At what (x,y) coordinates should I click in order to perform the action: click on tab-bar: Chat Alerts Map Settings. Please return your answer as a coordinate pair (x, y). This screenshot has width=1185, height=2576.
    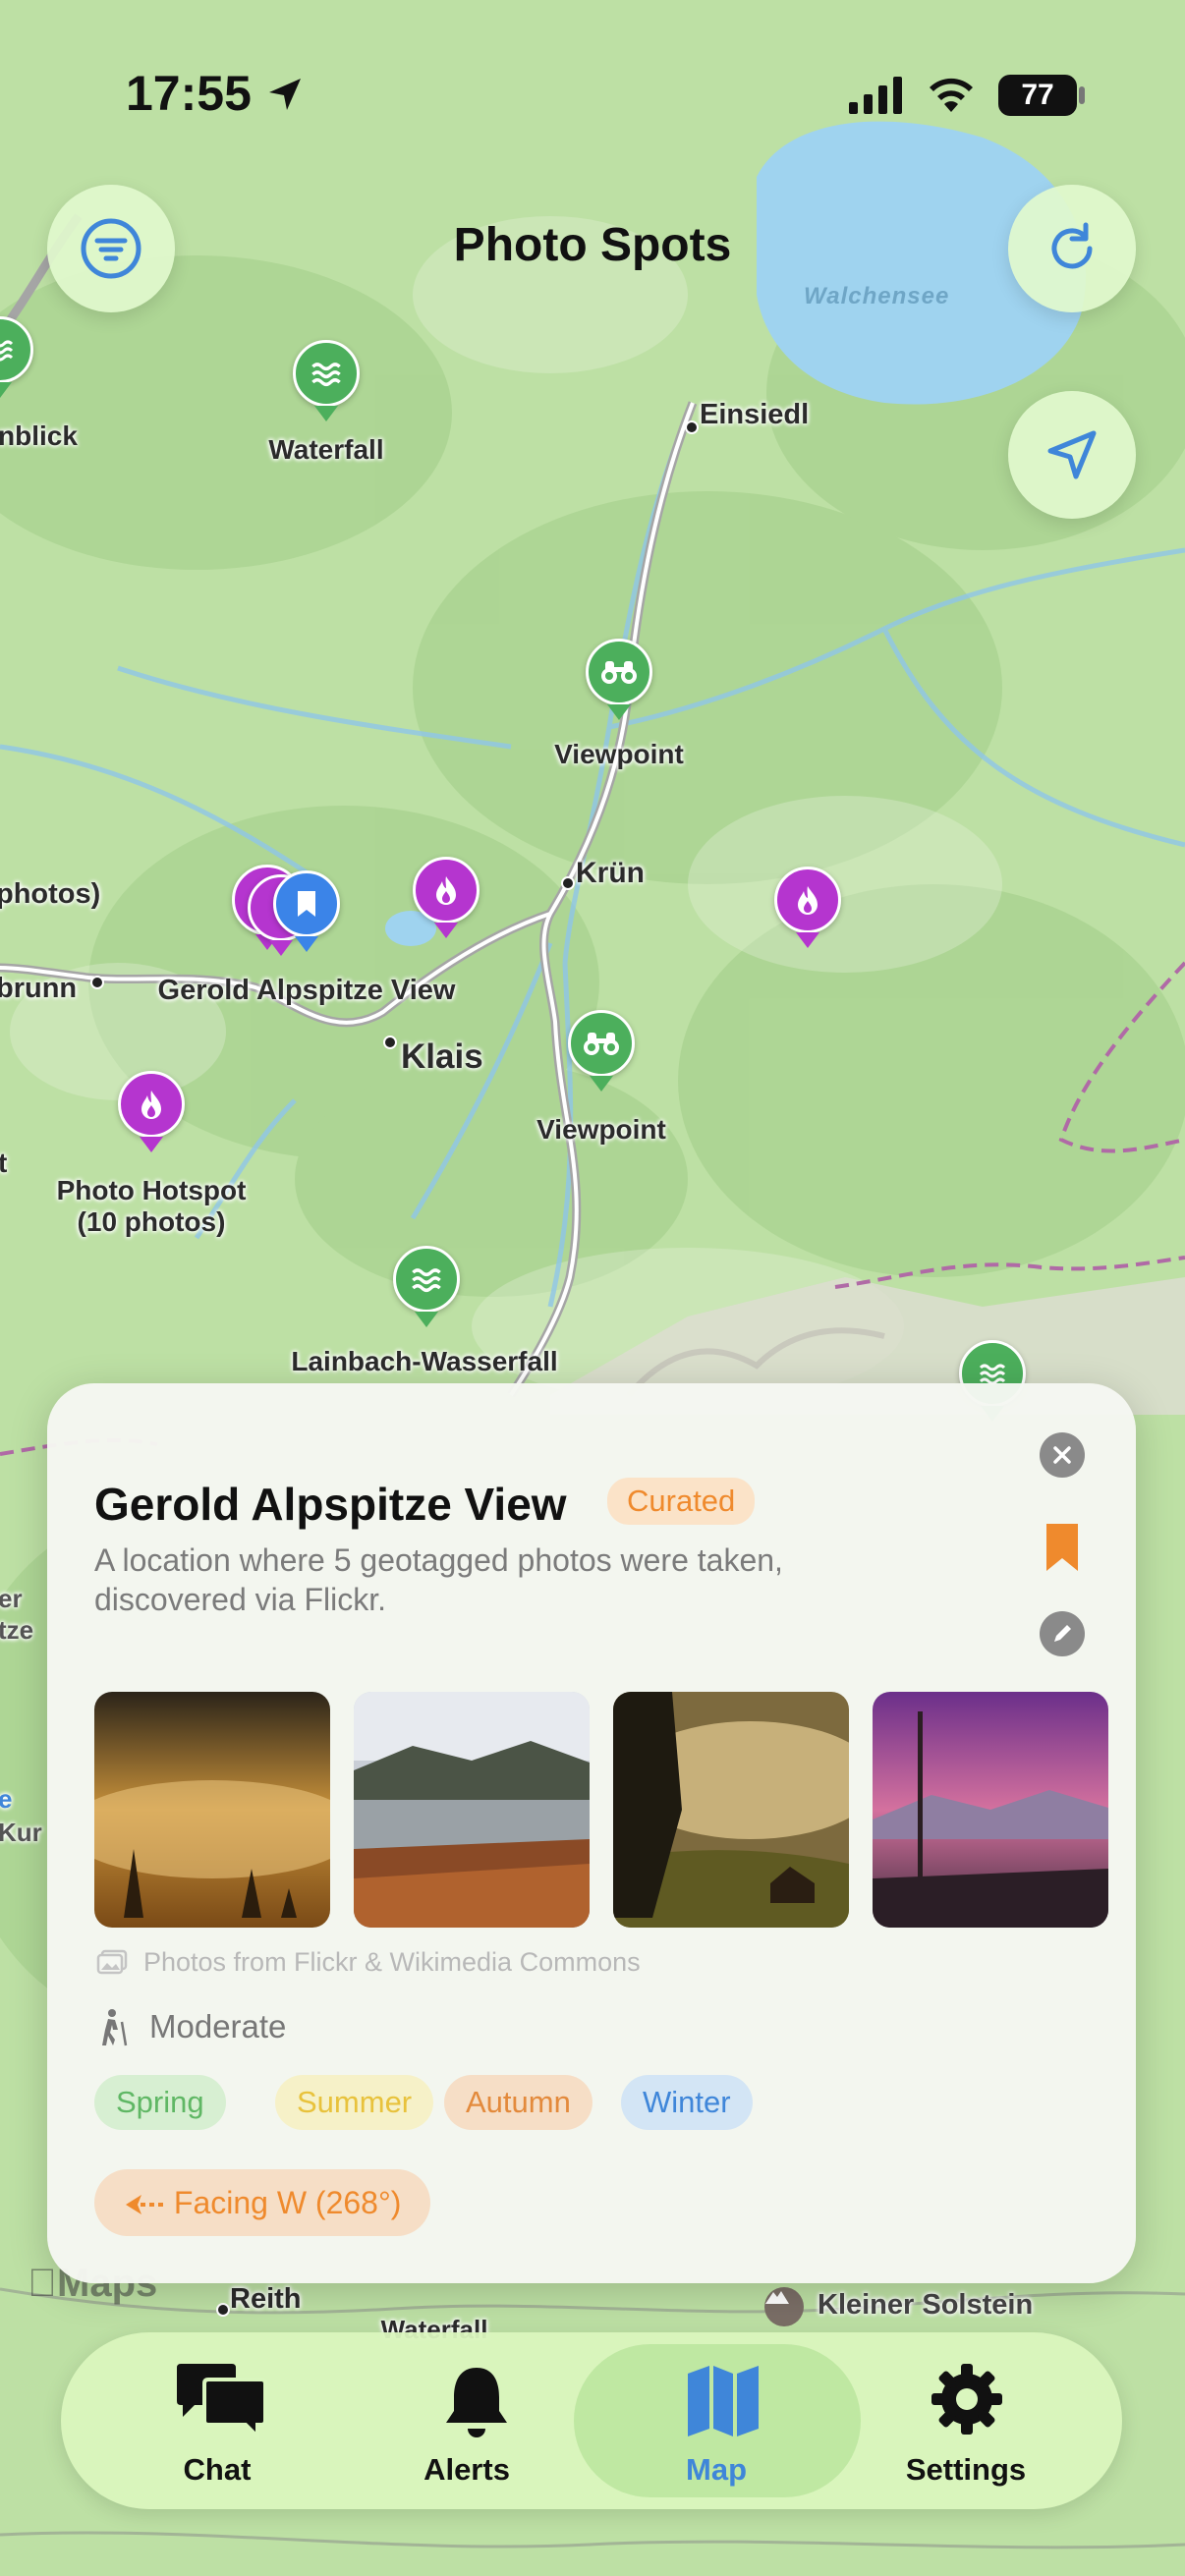
    Looking at the image, I should click on (592, 2420).